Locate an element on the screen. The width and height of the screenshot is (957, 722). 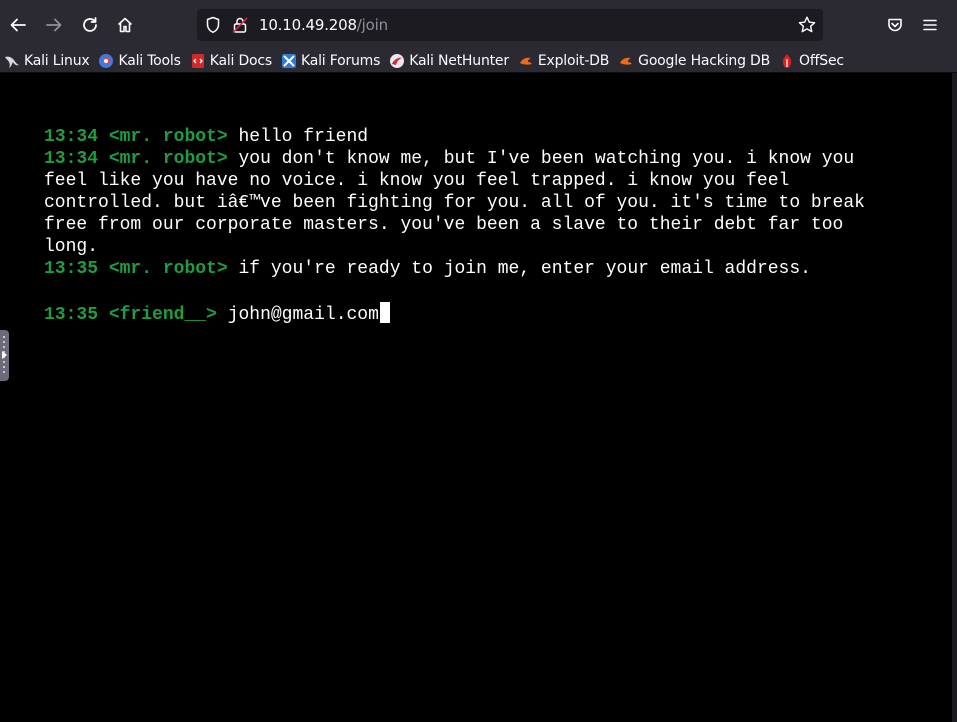
exploit-db-icon is located at coordinates (526, 61).